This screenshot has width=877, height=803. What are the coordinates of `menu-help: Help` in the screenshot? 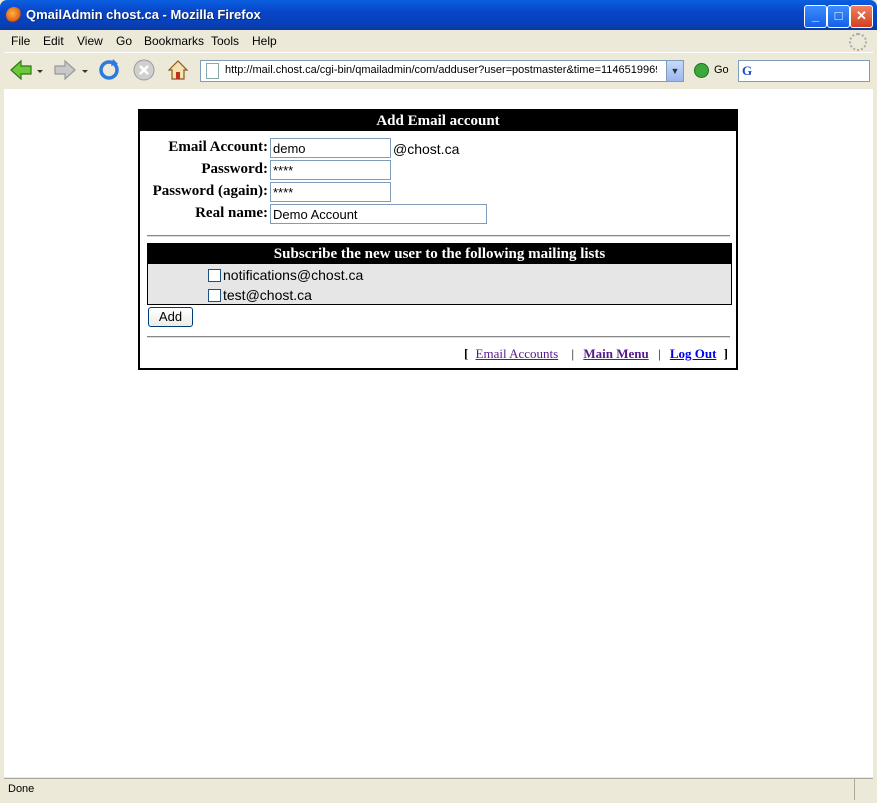 It's located at (264, 41).